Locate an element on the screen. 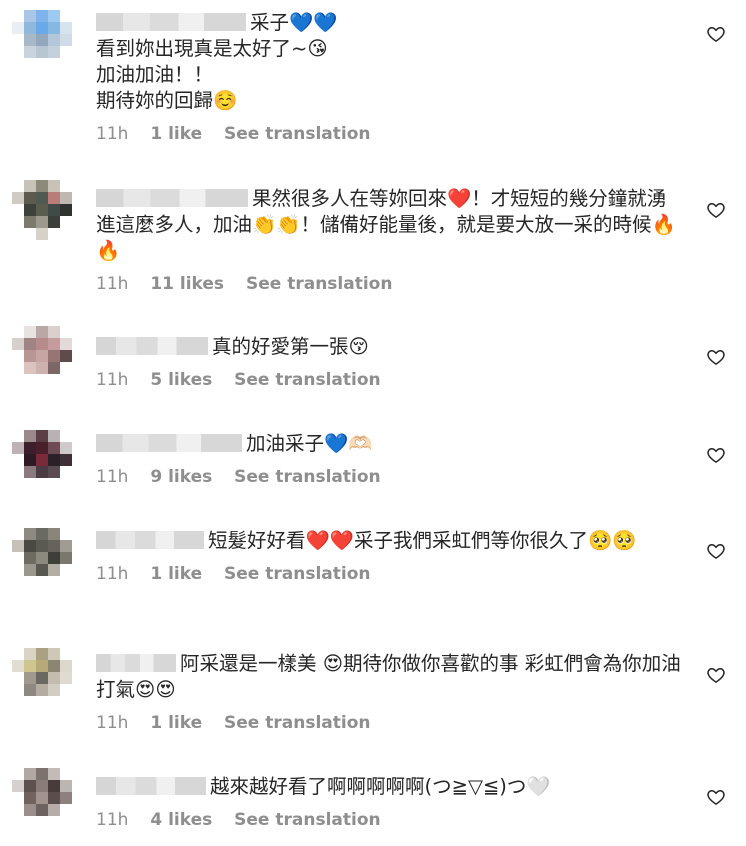  comment-item: 加油采子💙🫶🏻 11h 9 likes See translation is located at coordinates (373, 475).